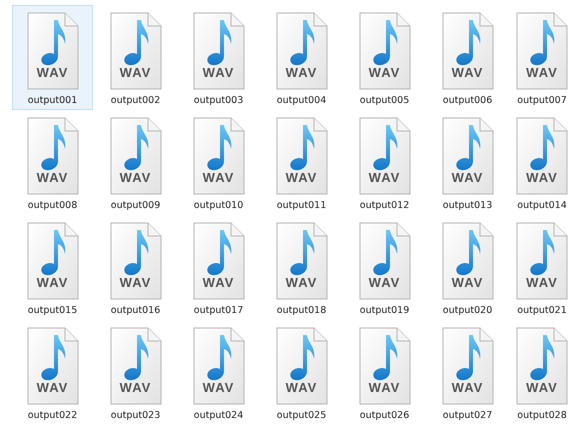 The height and width of the screenshot is (427, 577). I want to click on file-name: output016, so click(135, 311).